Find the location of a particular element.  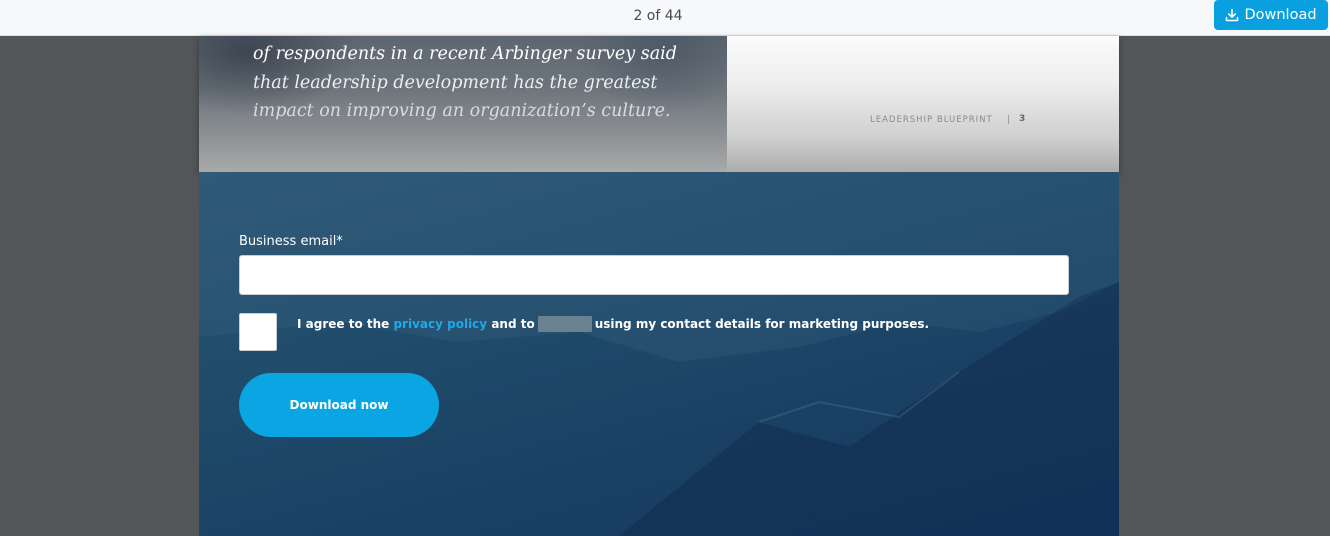

redacted-company-name is located at coordinates (564, 324).